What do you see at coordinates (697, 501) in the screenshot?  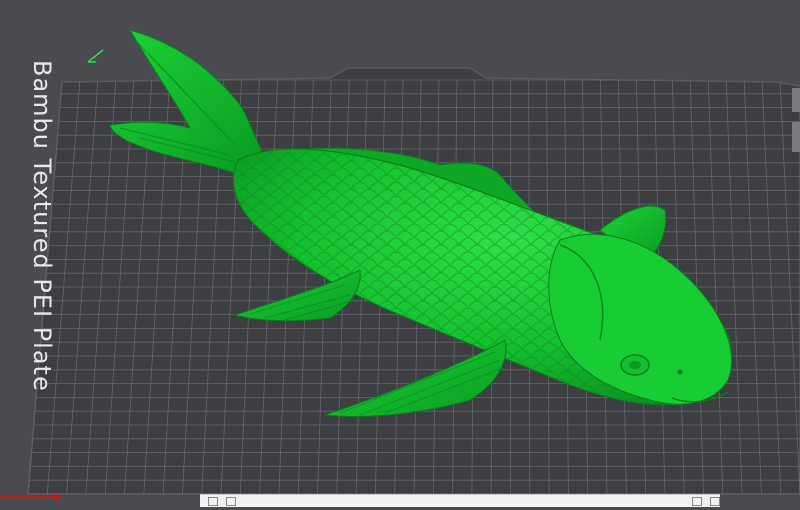 I see `camera-icon` at bounding box center [697, 501].